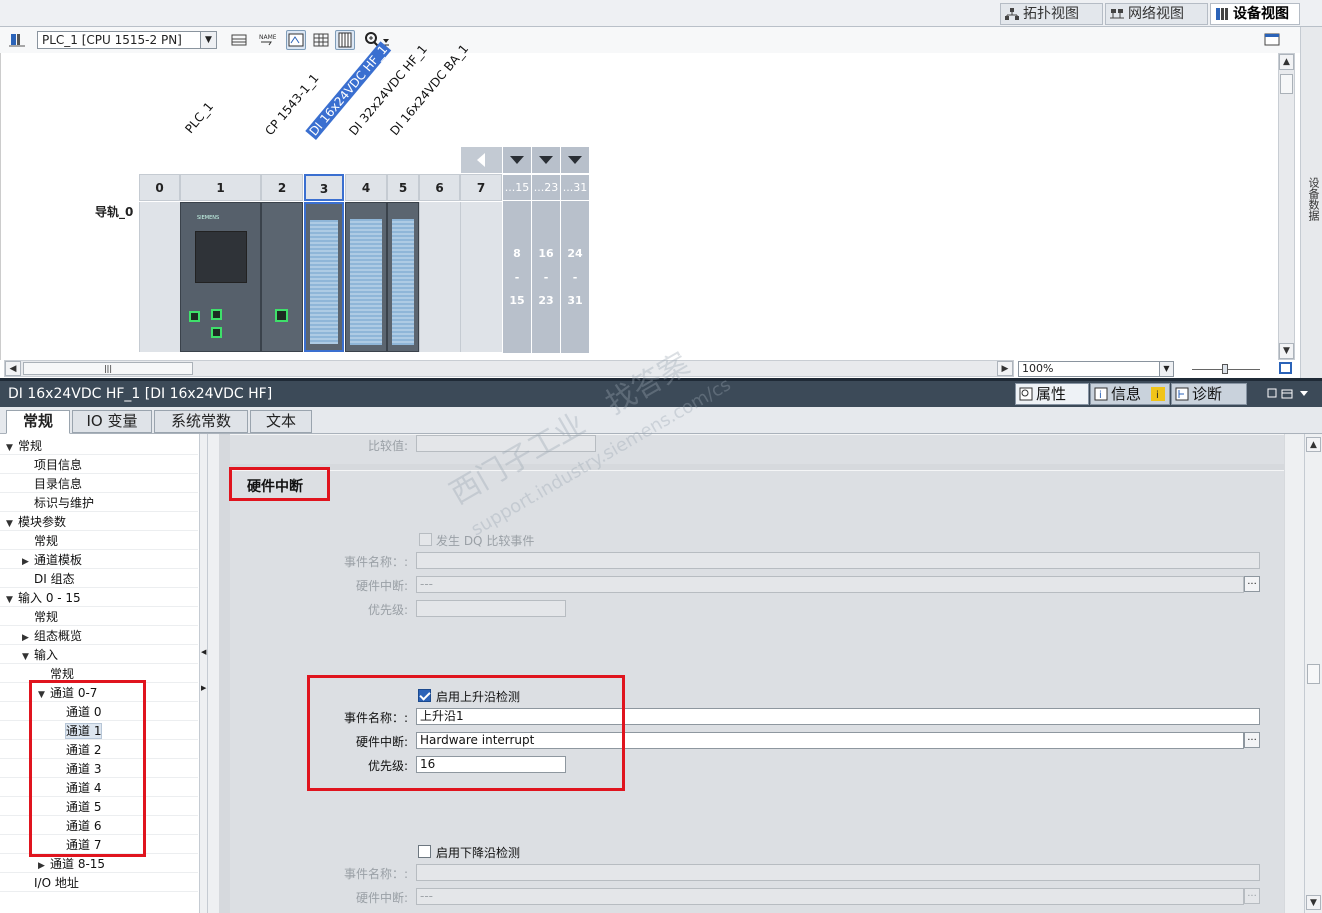 Image resolution: width=1322 pixels, height=913 pixels. Describe the element at coordinates (99, 655) in the screenshot. I see `tree-item: ▼ 输入` at that location.